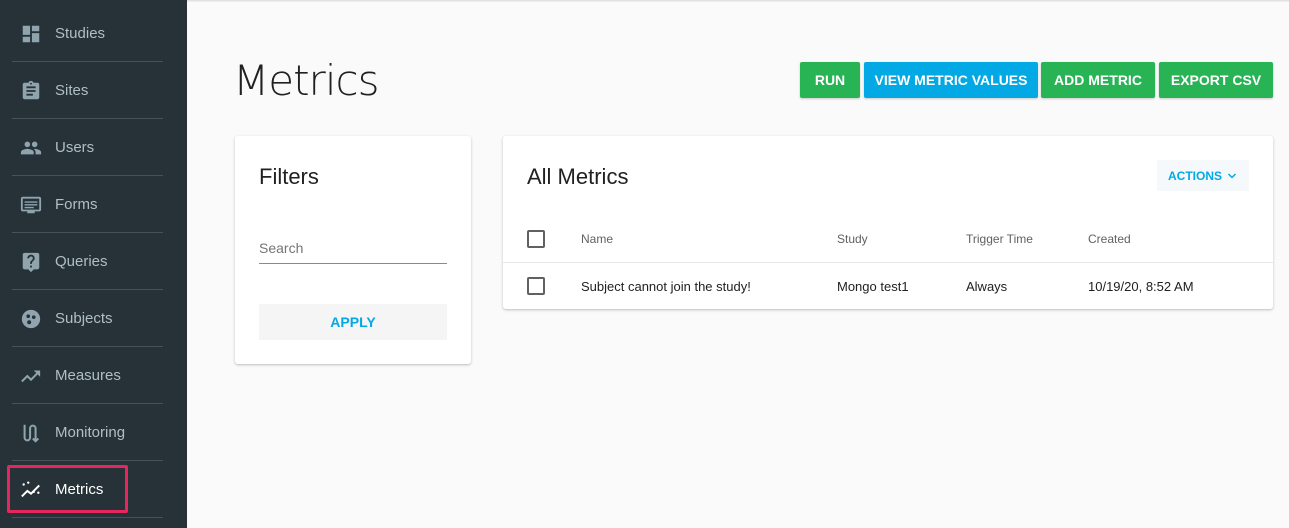 Image resolution: width=1289 pixels, height=528 pixels. I want to click on column-header-study: Study, so click(852, 239).